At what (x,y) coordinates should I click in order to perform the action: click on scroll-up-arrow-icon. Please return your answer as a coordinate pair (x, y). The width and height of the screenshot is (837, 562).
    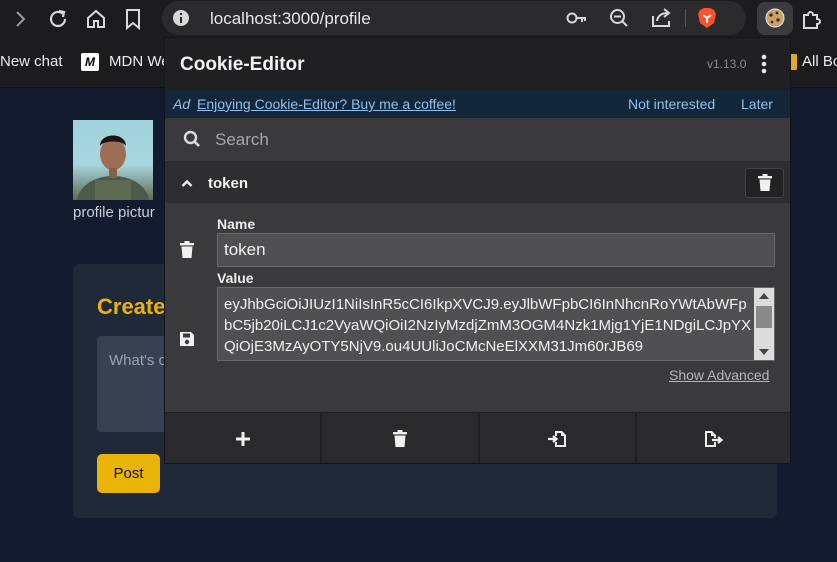
    Looking at the image, I should click on (764, 296).